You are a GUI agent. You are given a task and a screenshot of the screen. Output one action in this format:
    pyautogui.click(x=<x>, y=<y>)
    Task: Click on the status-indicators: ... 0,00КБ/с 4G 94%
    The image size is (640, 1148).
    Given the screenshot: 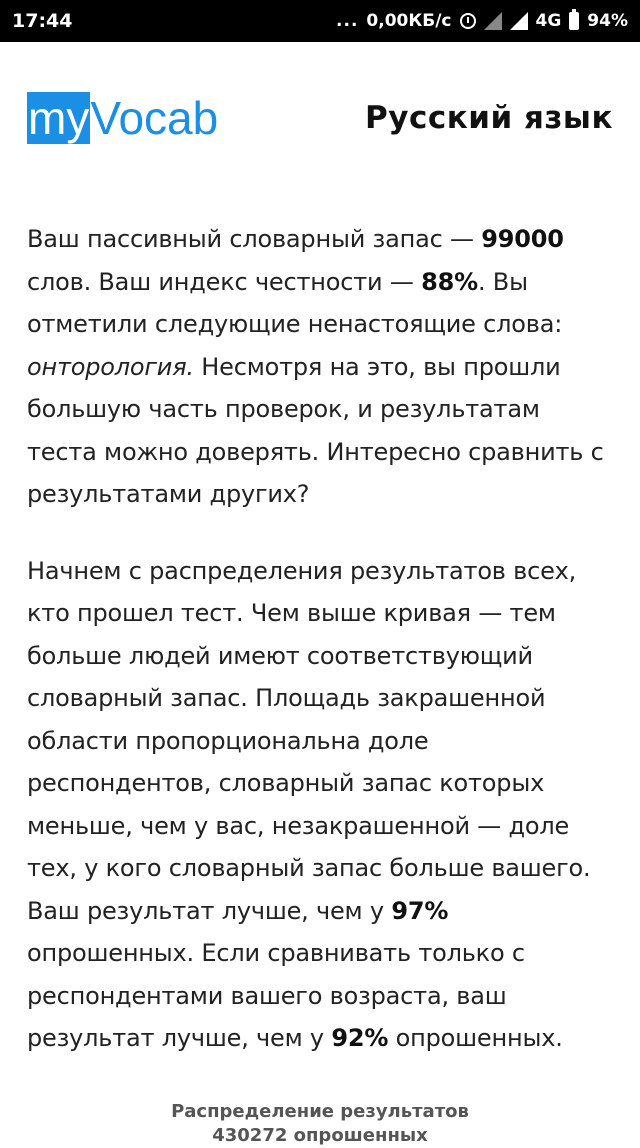 What is the action you would take?
    pyautogui.click(x=482, y=20)
    